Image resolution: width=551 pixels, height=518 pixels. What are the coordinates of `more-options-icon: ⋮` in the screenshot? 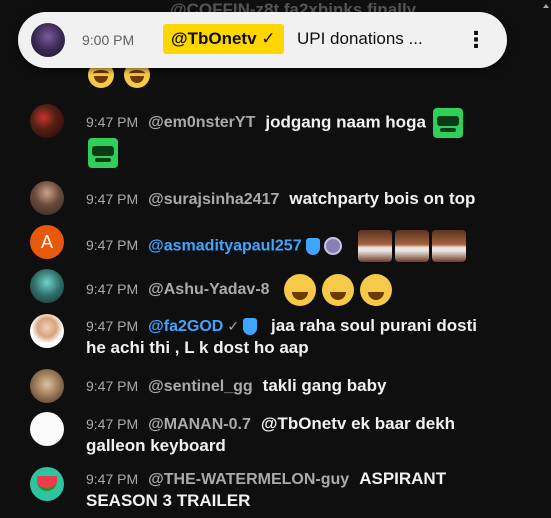 It's located at (476, 40).